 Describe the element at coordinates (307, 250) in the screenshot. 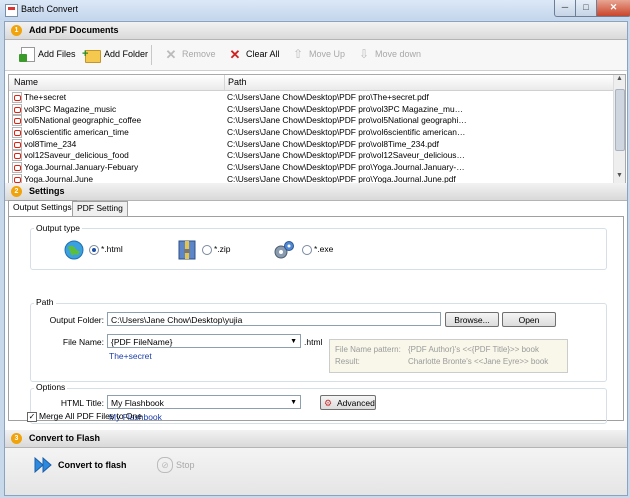

I see `radio-exe` at that location.